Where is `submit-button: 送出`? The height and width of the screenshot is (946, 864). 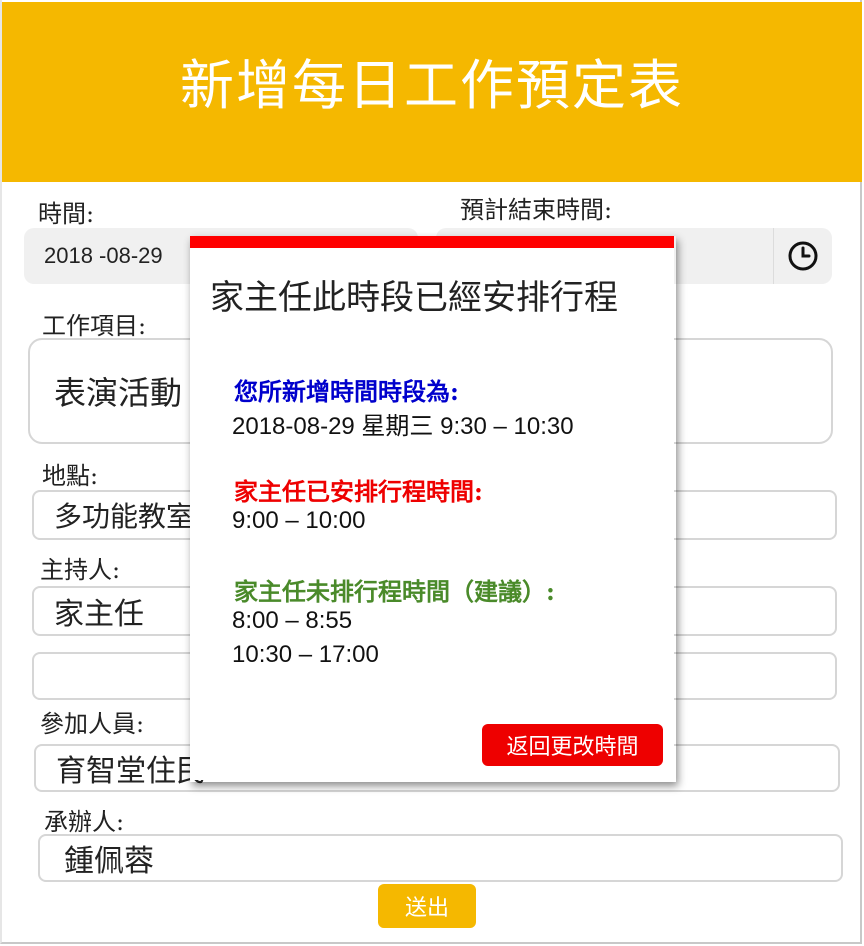
submit-button: 送出 is located at coordinates (427, 906).